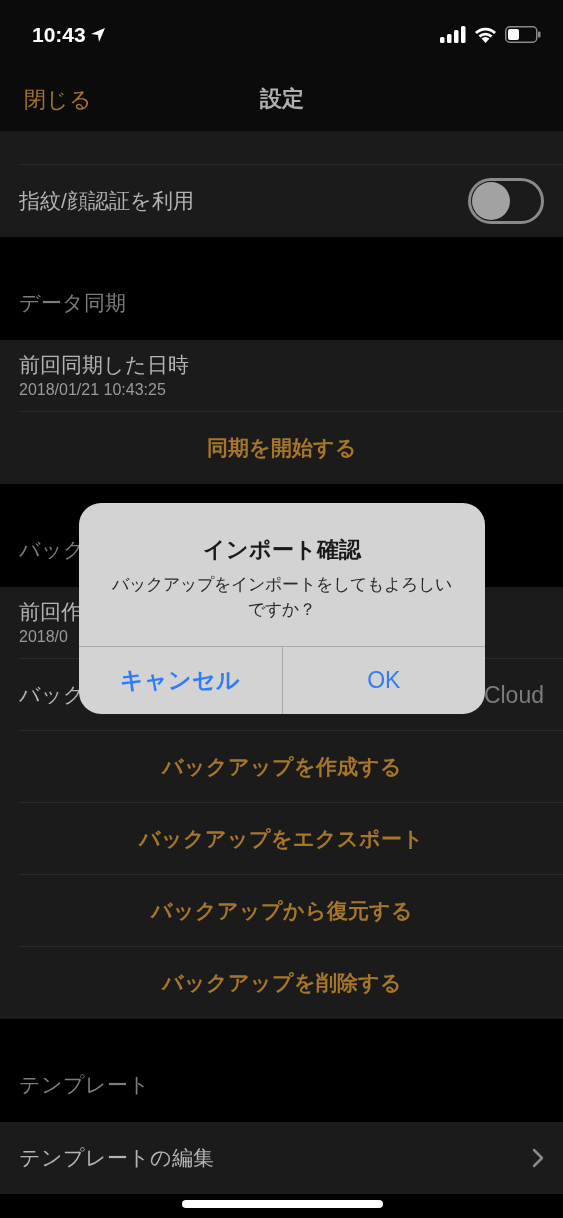  What do you see at coordinates (281, 448) in the screenshot?
I see `action-button: 同期を開始する` at bounding box center [281, 448].